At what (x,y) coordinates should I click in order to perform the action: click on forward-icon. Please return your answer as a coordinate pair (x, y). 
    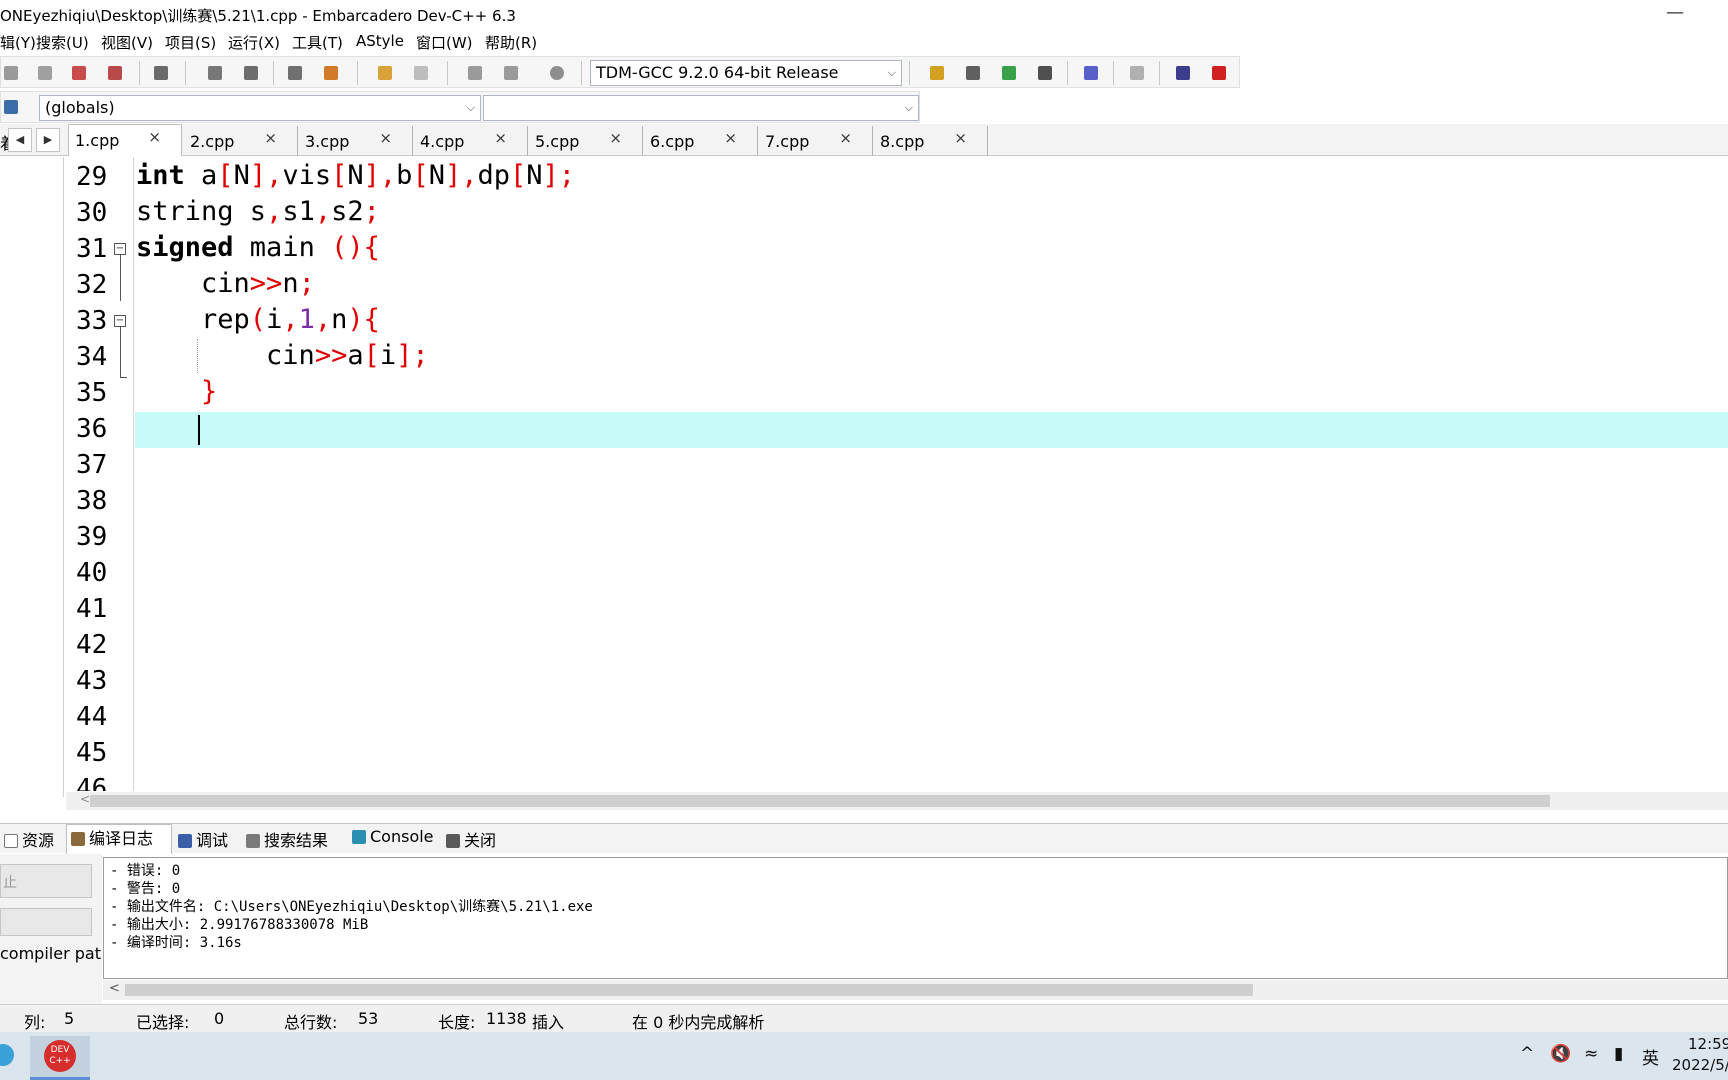
    Looking at the image, I should click on (511, 73).